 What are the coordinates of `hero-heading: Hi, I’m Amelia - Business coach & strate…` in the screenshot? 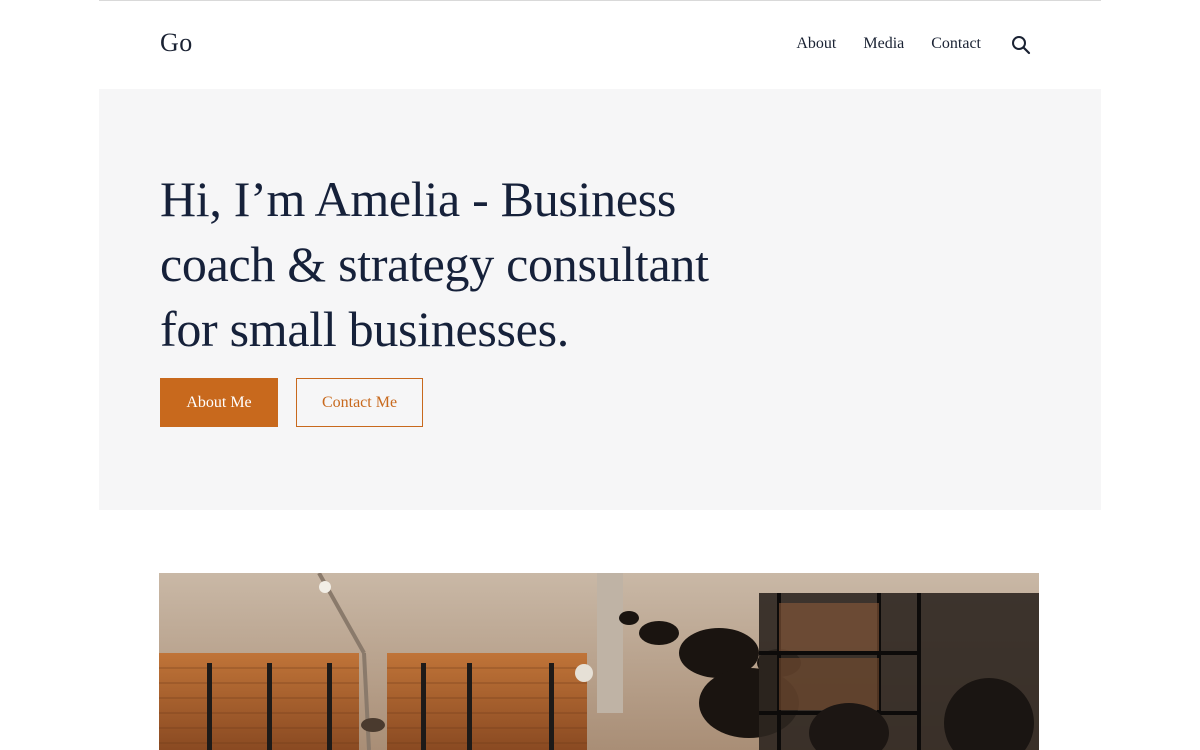 It's located at (460, 264).